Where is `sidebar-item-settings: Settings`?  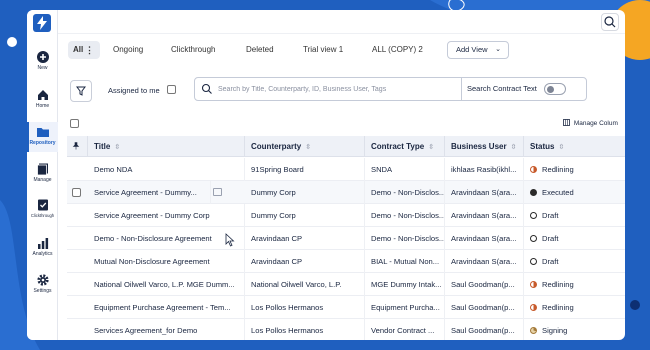 sidebar-item-settings: Settings is located at coordinates (42, 283).